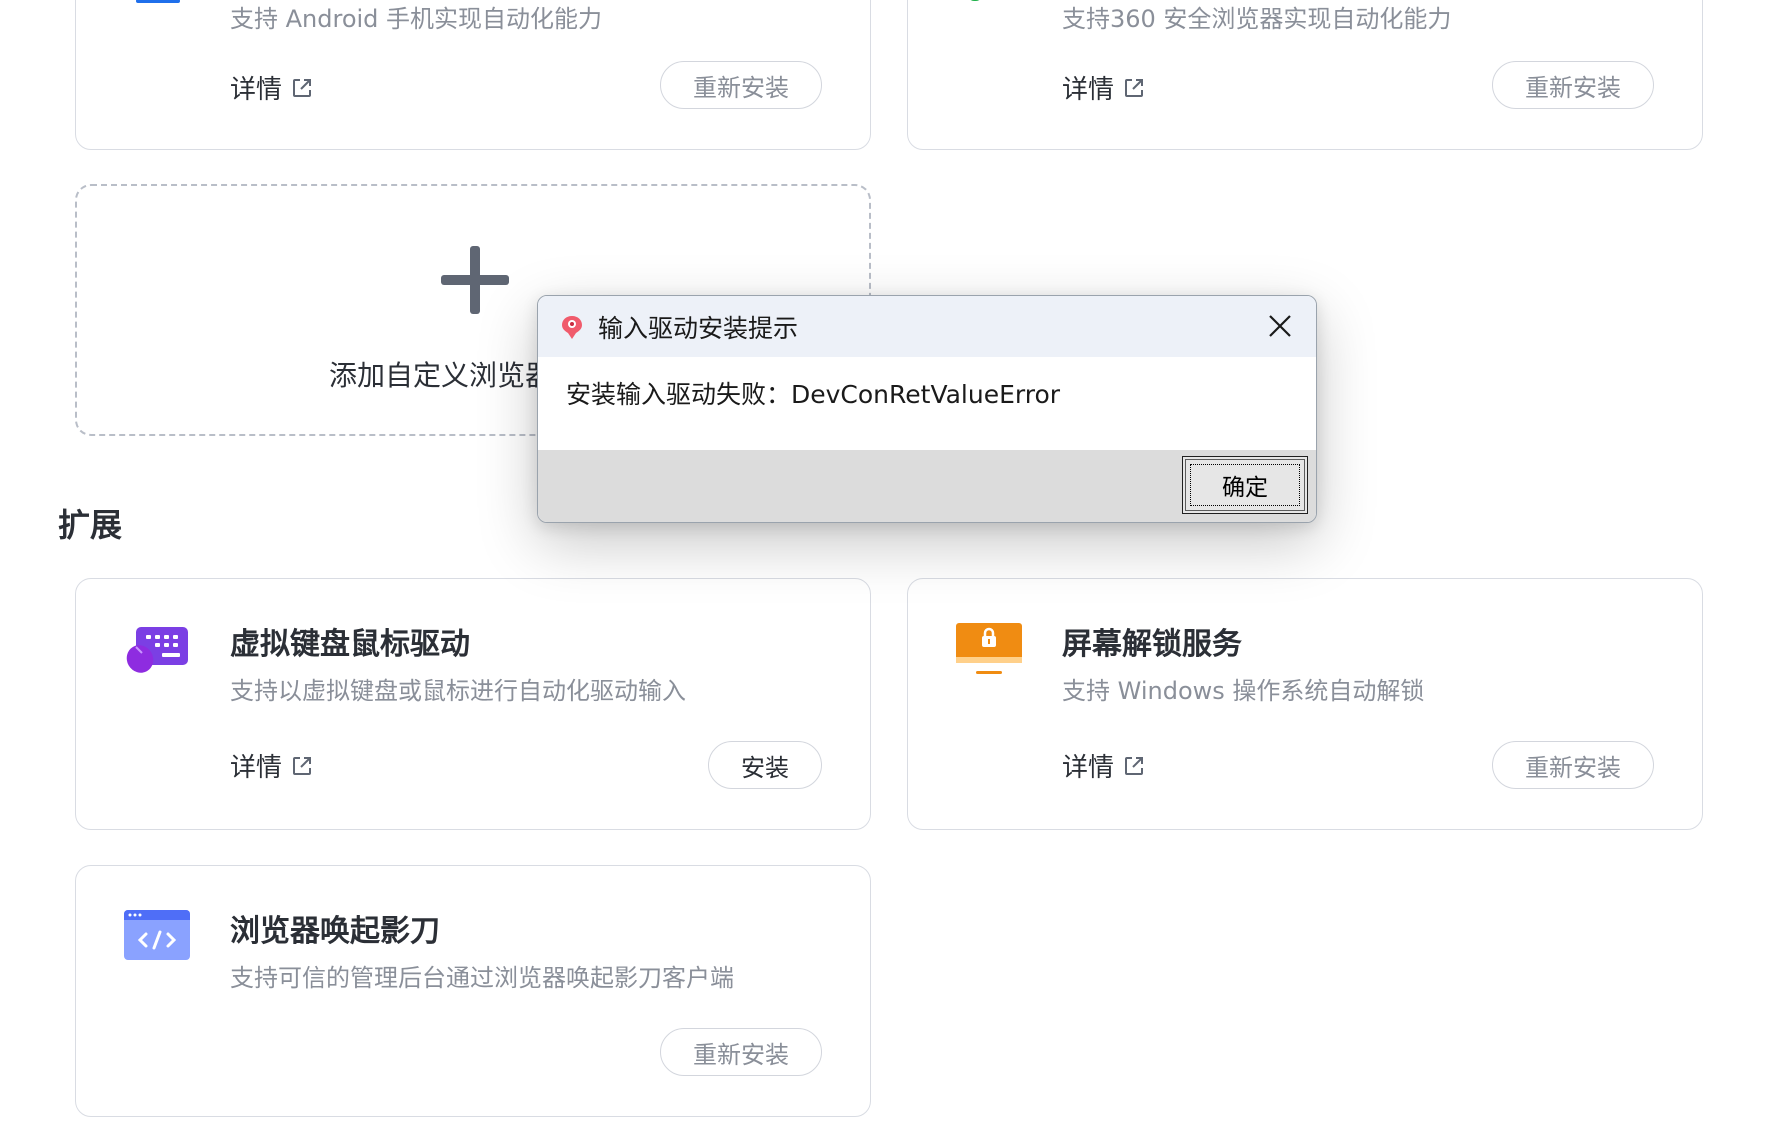 Image resolution: width=1792 pixels, height=1132 pixels. Describe the element at coordinates (572, 327) in the screenshot. I see `app-logo-icon` at that location.